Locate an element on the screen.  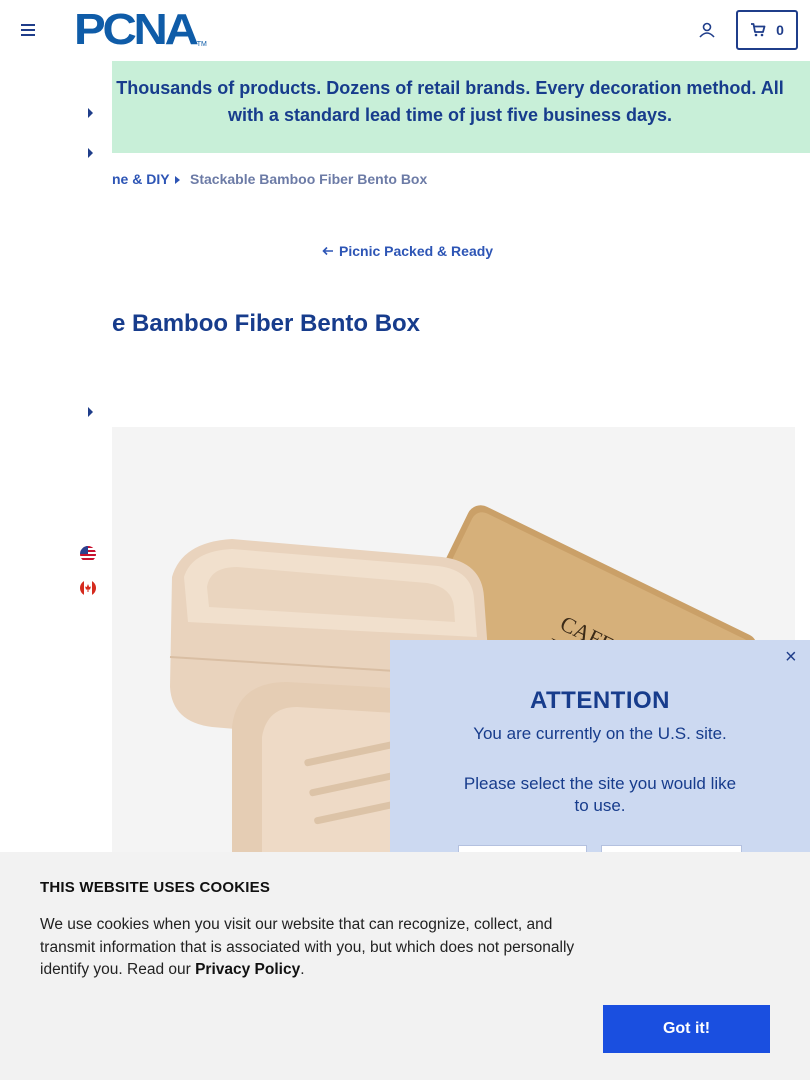
accept-cookies-button: Got it! is located at coordinates (686, 1029).